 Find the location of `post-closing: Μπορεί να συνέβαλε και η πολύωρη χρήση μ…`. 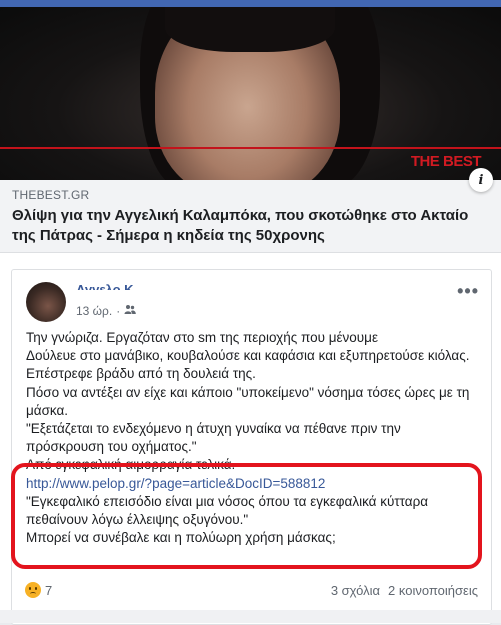

post-closing: Μπορεί να συνέβαλε και η πολύωρη χρήση μ… is located at coordinates (181, 538).